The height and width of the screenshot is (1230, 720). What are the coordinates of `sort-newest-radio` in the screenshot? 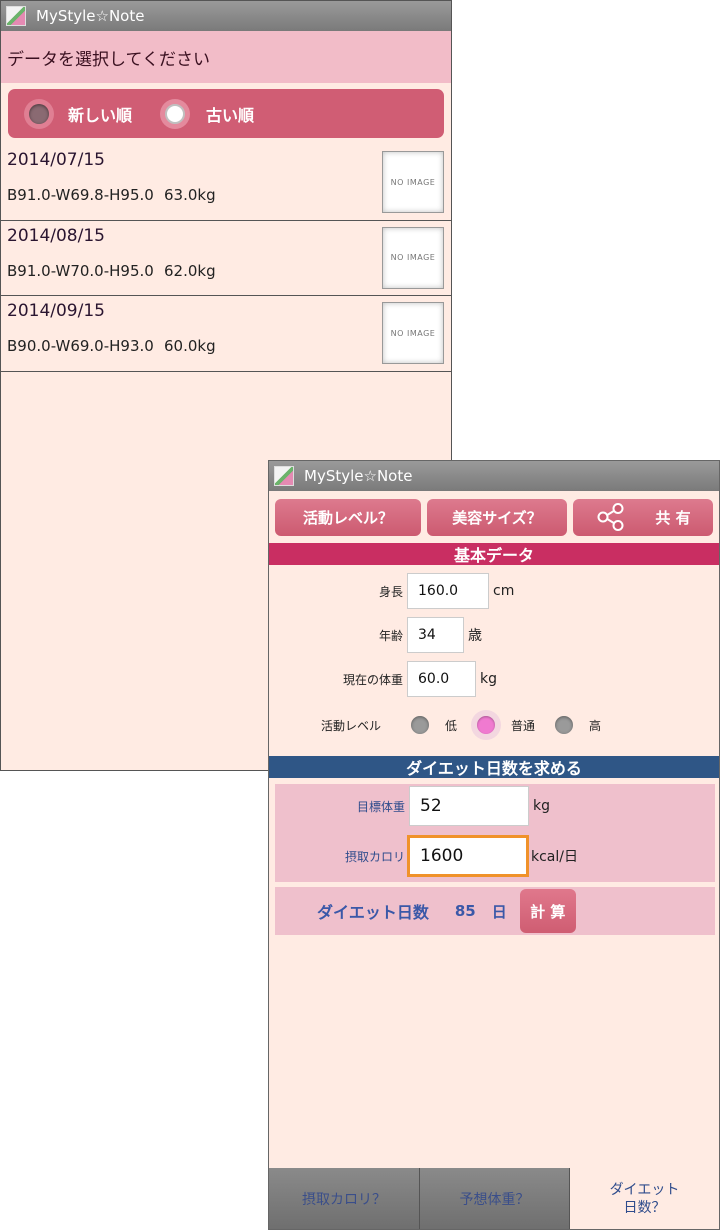 It's located at (39, 113).